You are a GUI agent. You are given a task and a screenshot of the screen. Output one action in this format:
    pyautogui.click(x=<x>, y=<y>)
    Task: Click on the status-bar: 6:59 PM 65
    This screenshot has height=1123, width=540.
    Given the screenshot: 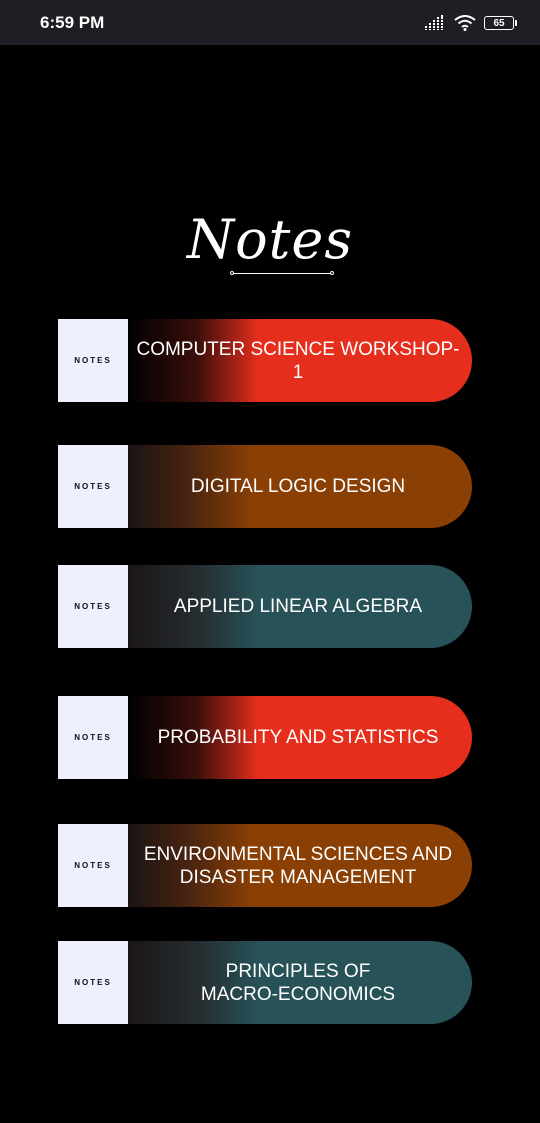 What is the action you would take?
    pyautogui.click(x=270, y=22)
    